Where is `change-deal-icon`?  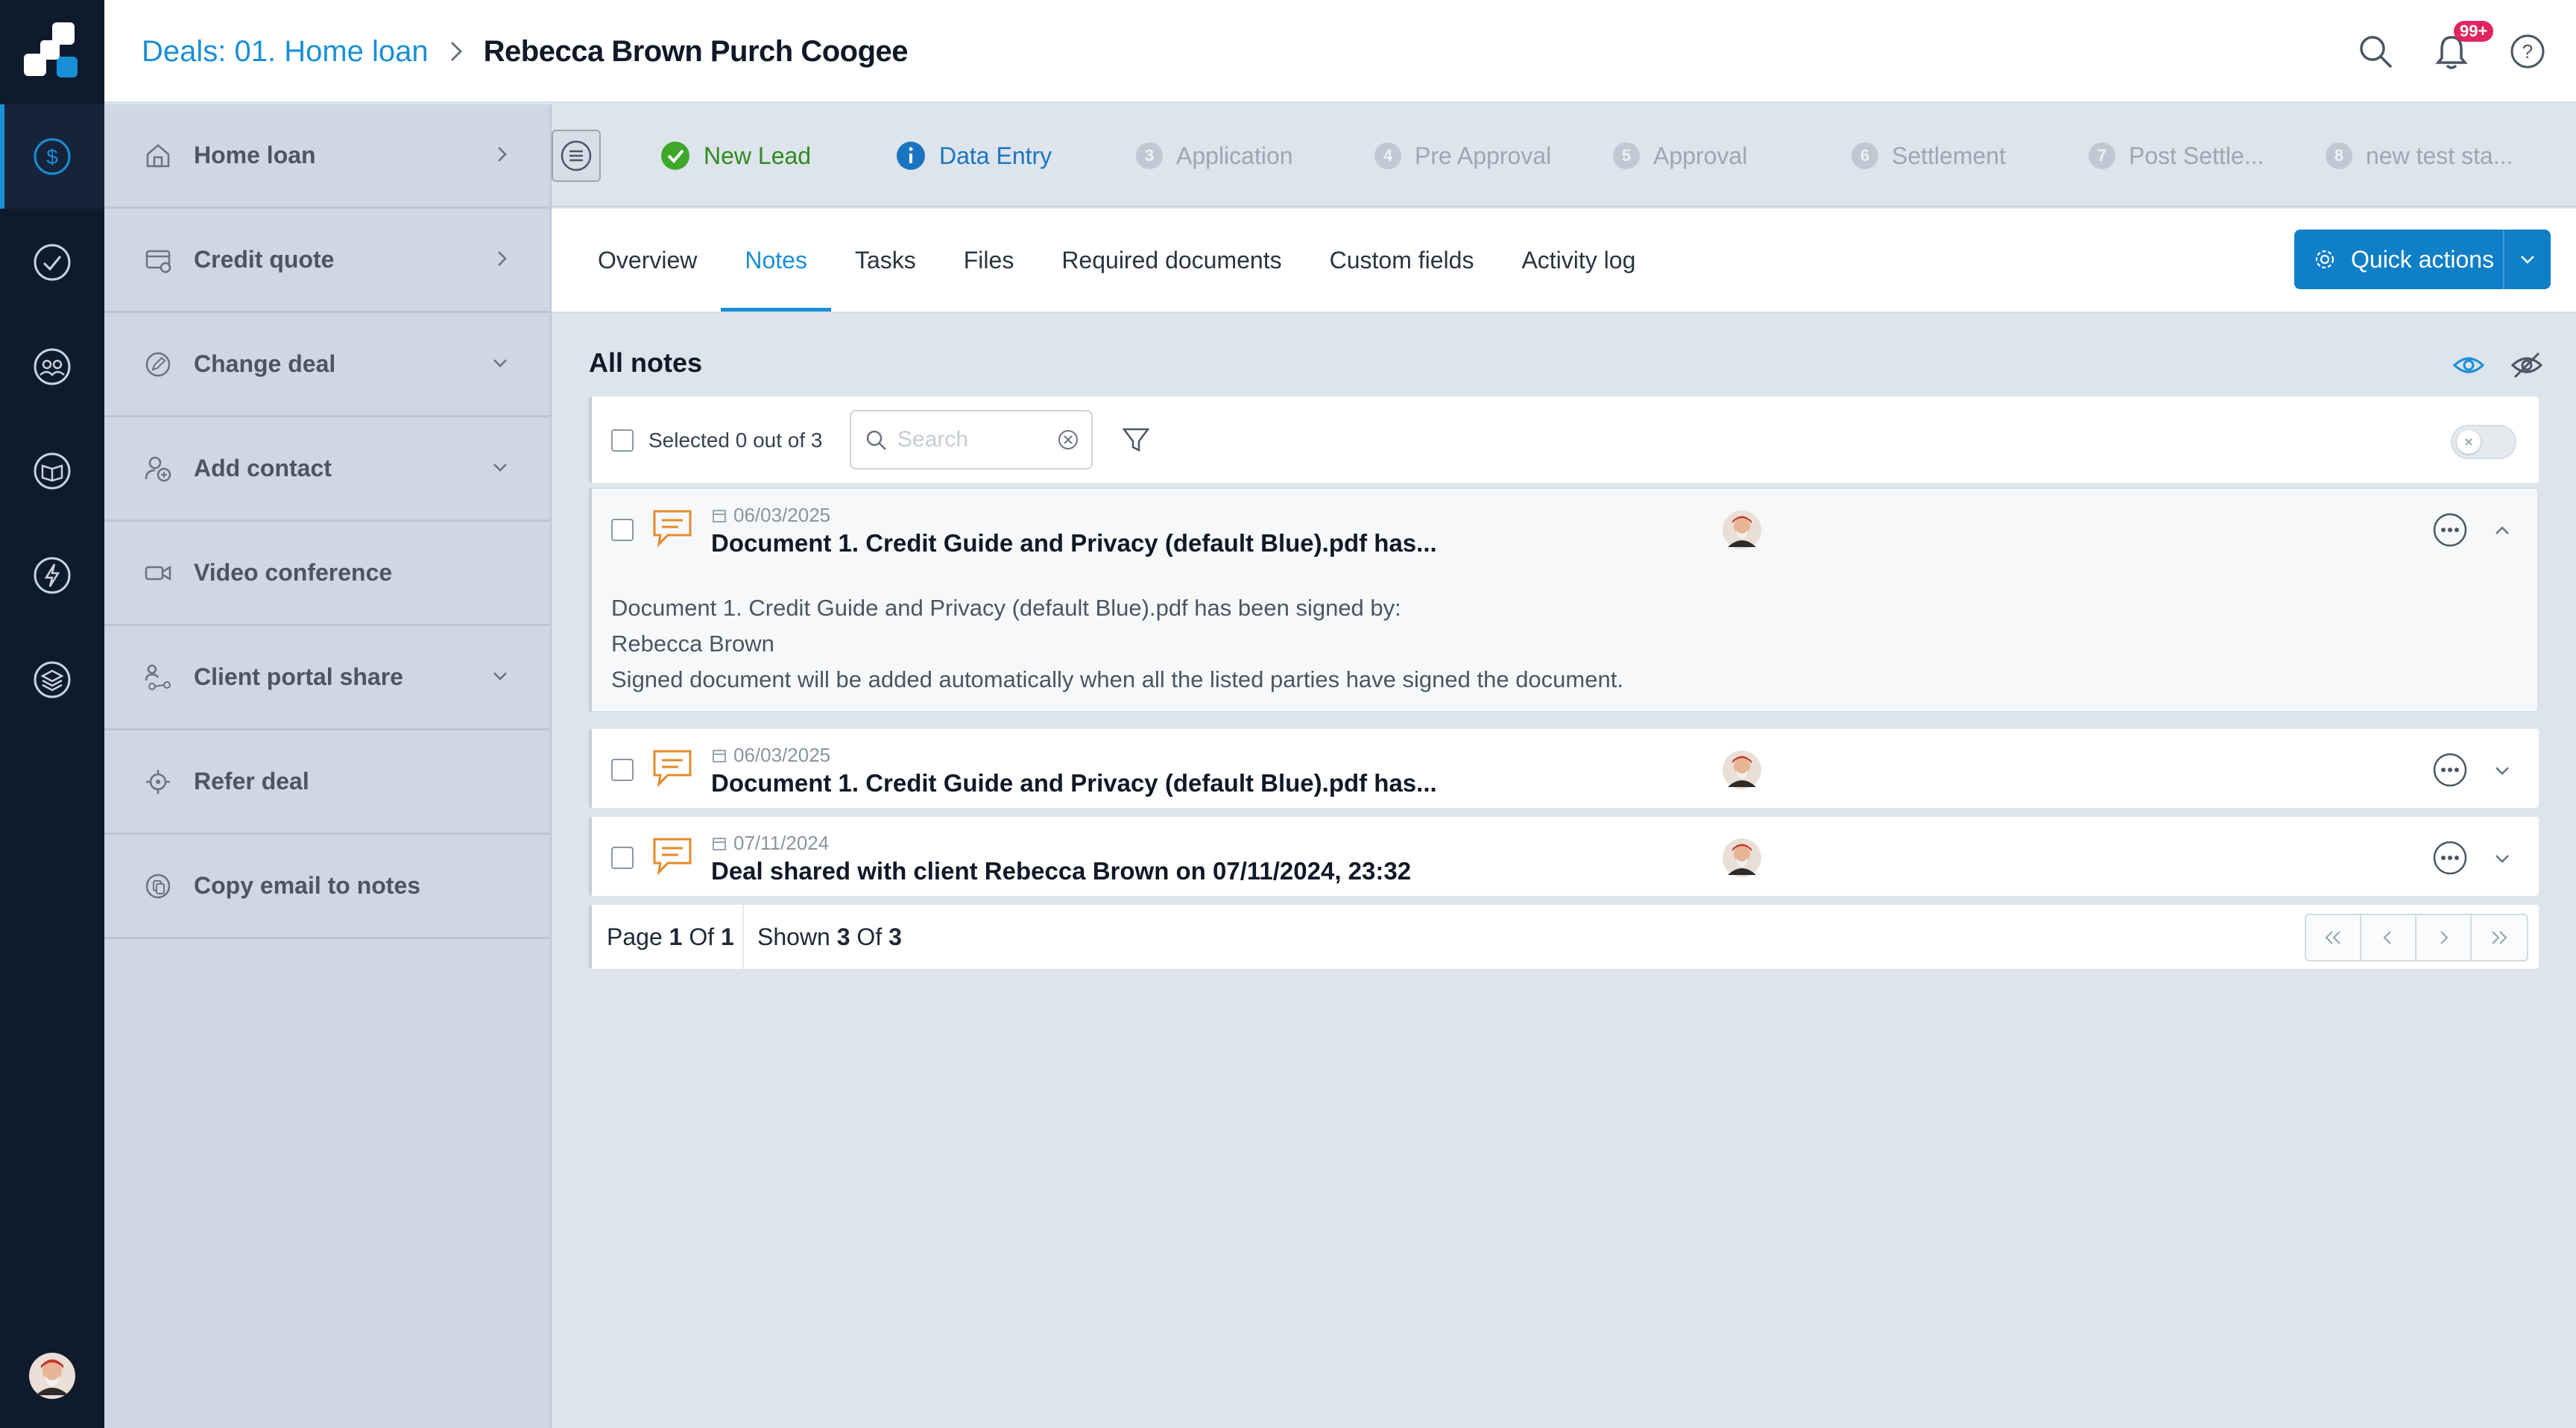 change-deal-icon is located at coordinates (158, 364).